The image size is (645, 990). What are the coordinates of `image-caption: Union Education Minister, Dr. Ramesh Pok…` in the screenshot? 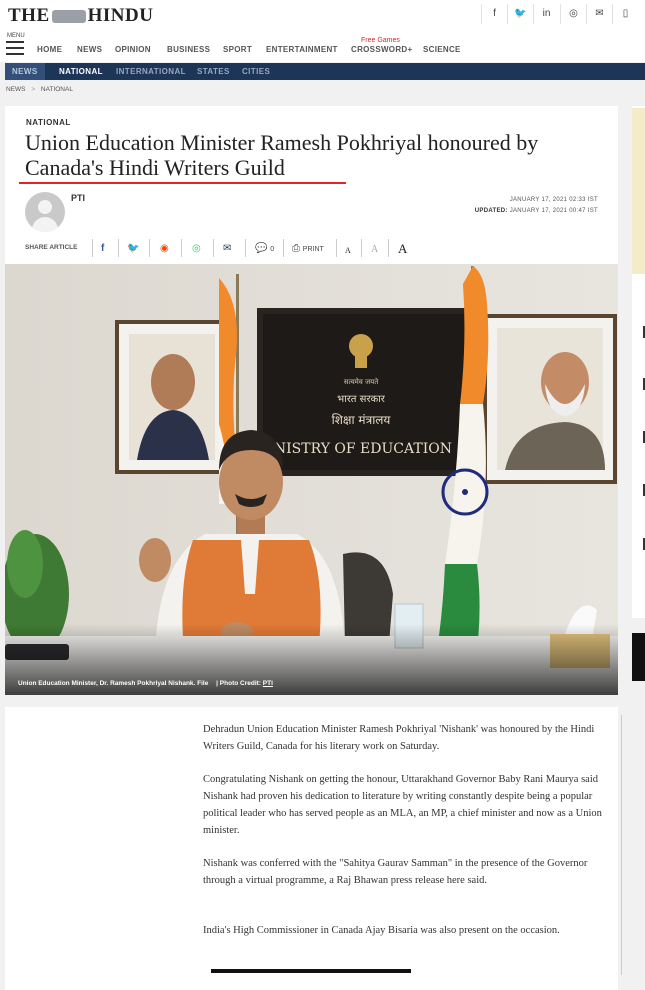 It's located at (145, 683).